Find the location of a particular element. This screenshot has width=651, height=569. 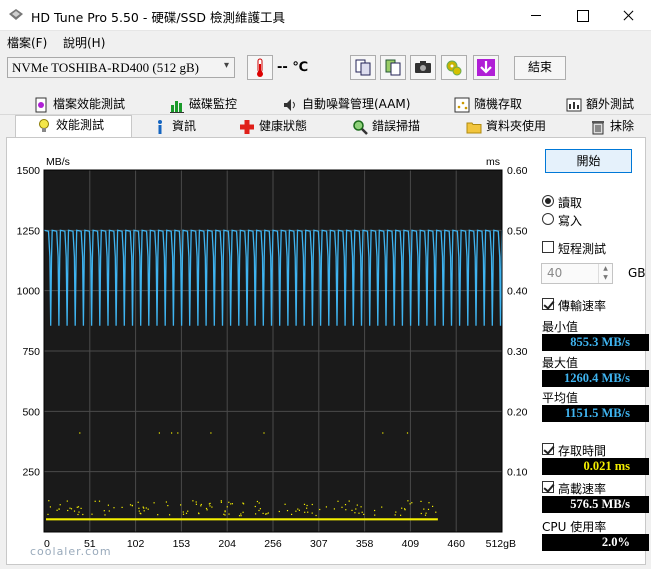

right-axis-unit: ms is located at coordinates (493, 162).